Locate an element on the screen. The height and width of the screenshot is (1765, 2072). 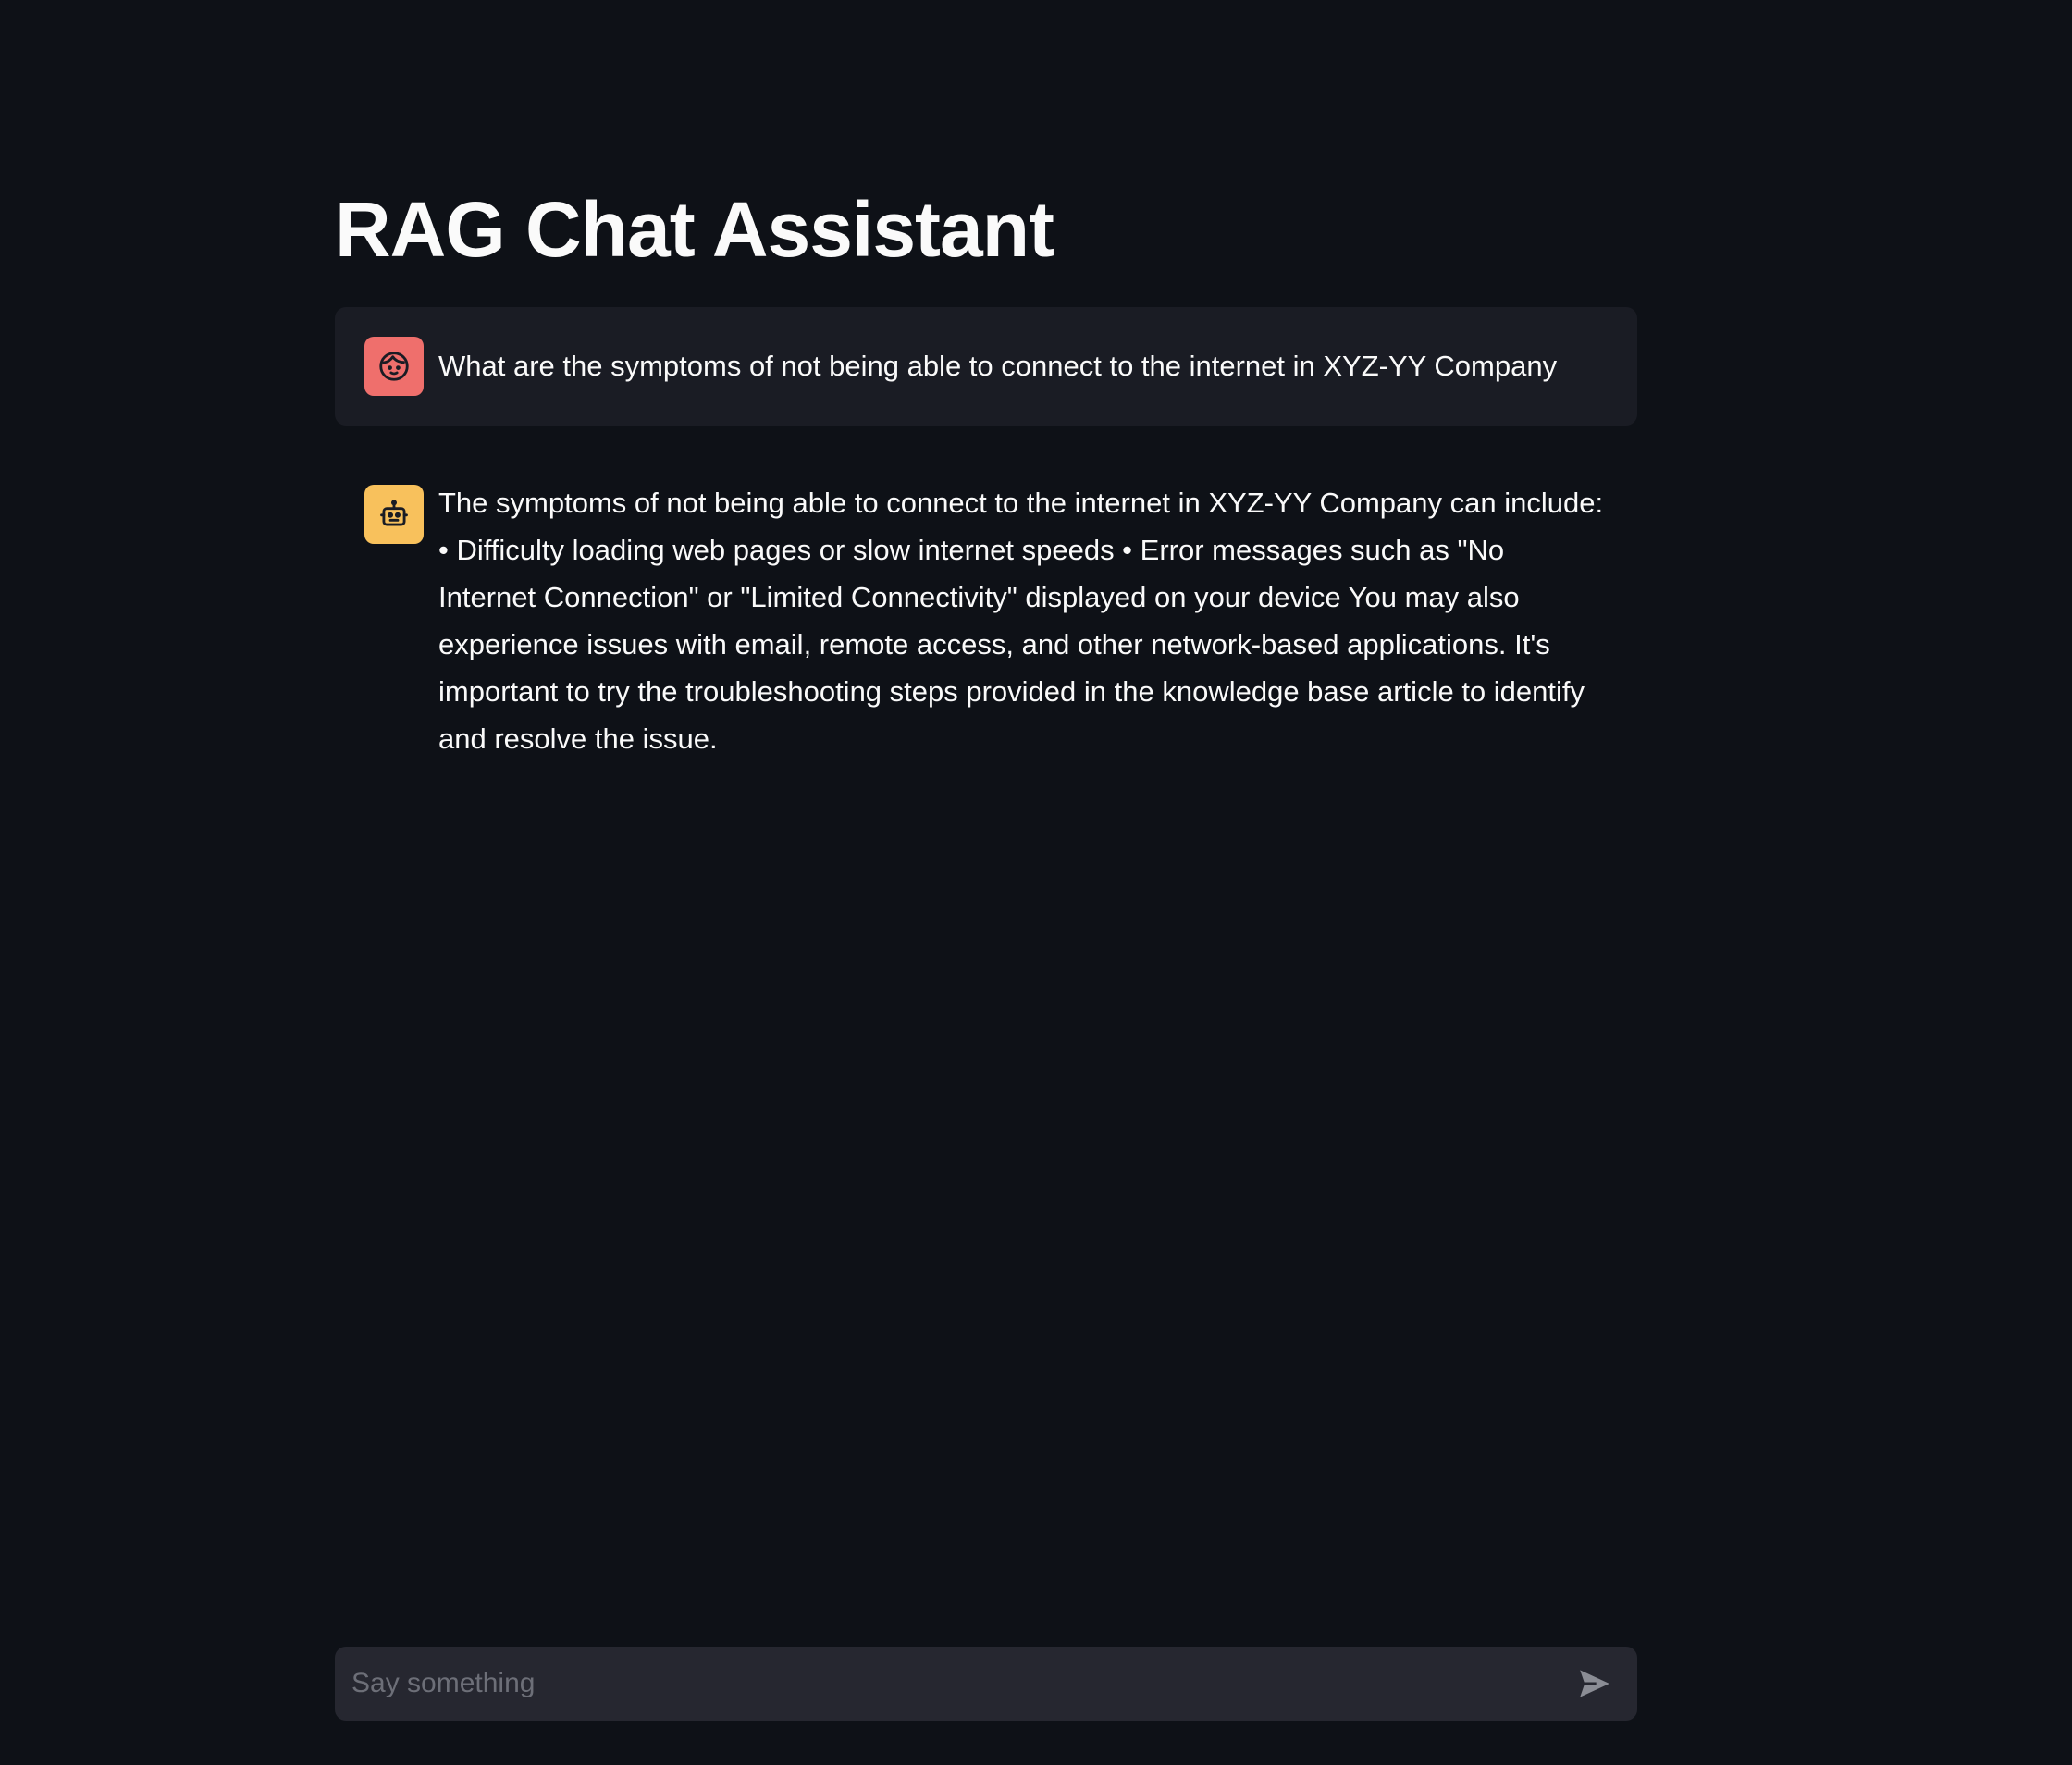
chat-input-container is located at coordinates (986, 1684).